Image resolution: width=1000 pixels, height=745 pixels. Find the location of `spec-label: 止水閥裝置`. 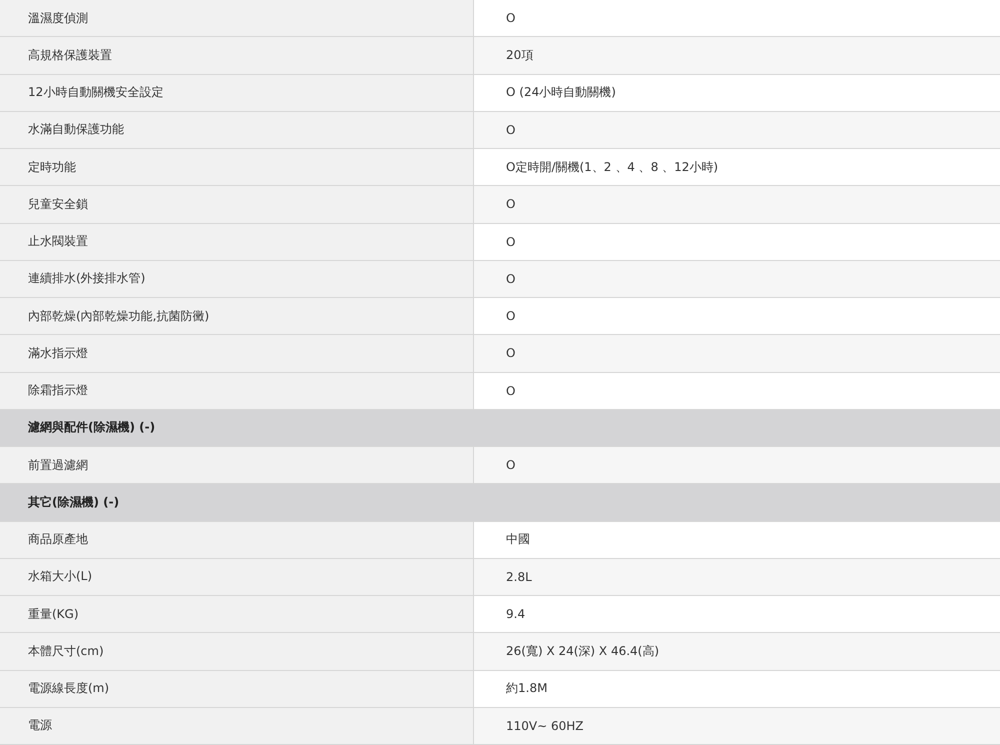

spec-label: 止水閥裝置 is located at coordinates (237, 242).